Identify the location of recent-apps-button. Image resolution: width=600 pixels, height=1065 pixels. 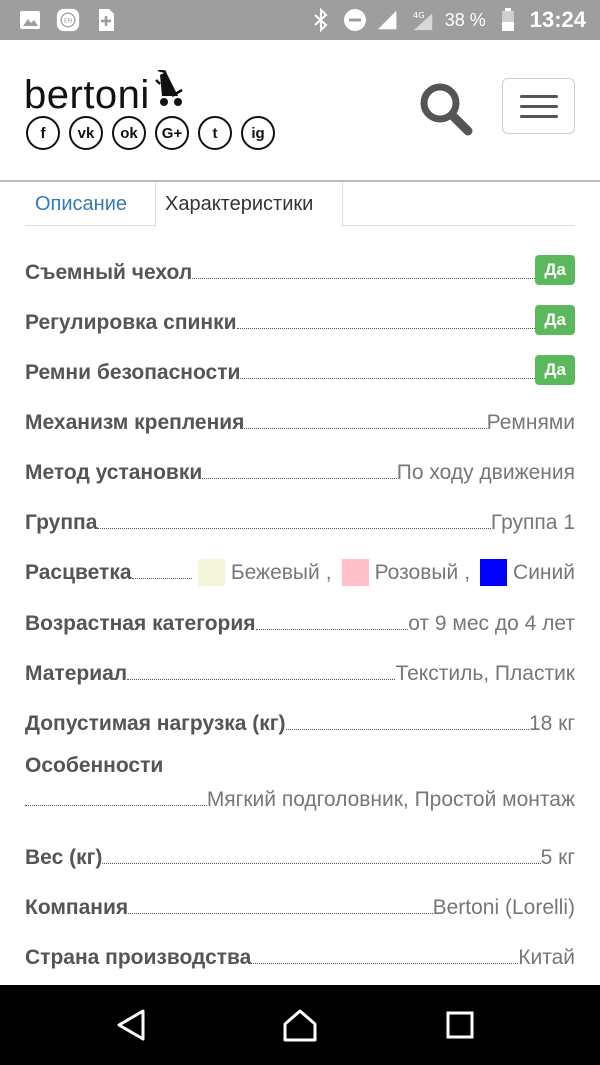
(460, 1025).